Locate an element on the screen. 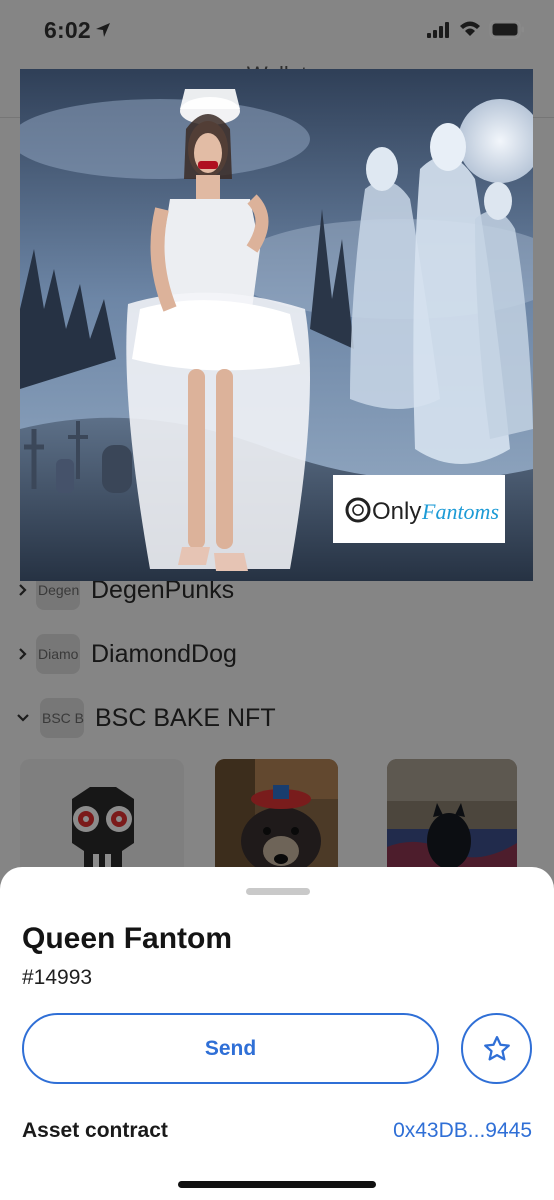  asset-contract-label: Asset contract is located at coordinates (95, 1130).